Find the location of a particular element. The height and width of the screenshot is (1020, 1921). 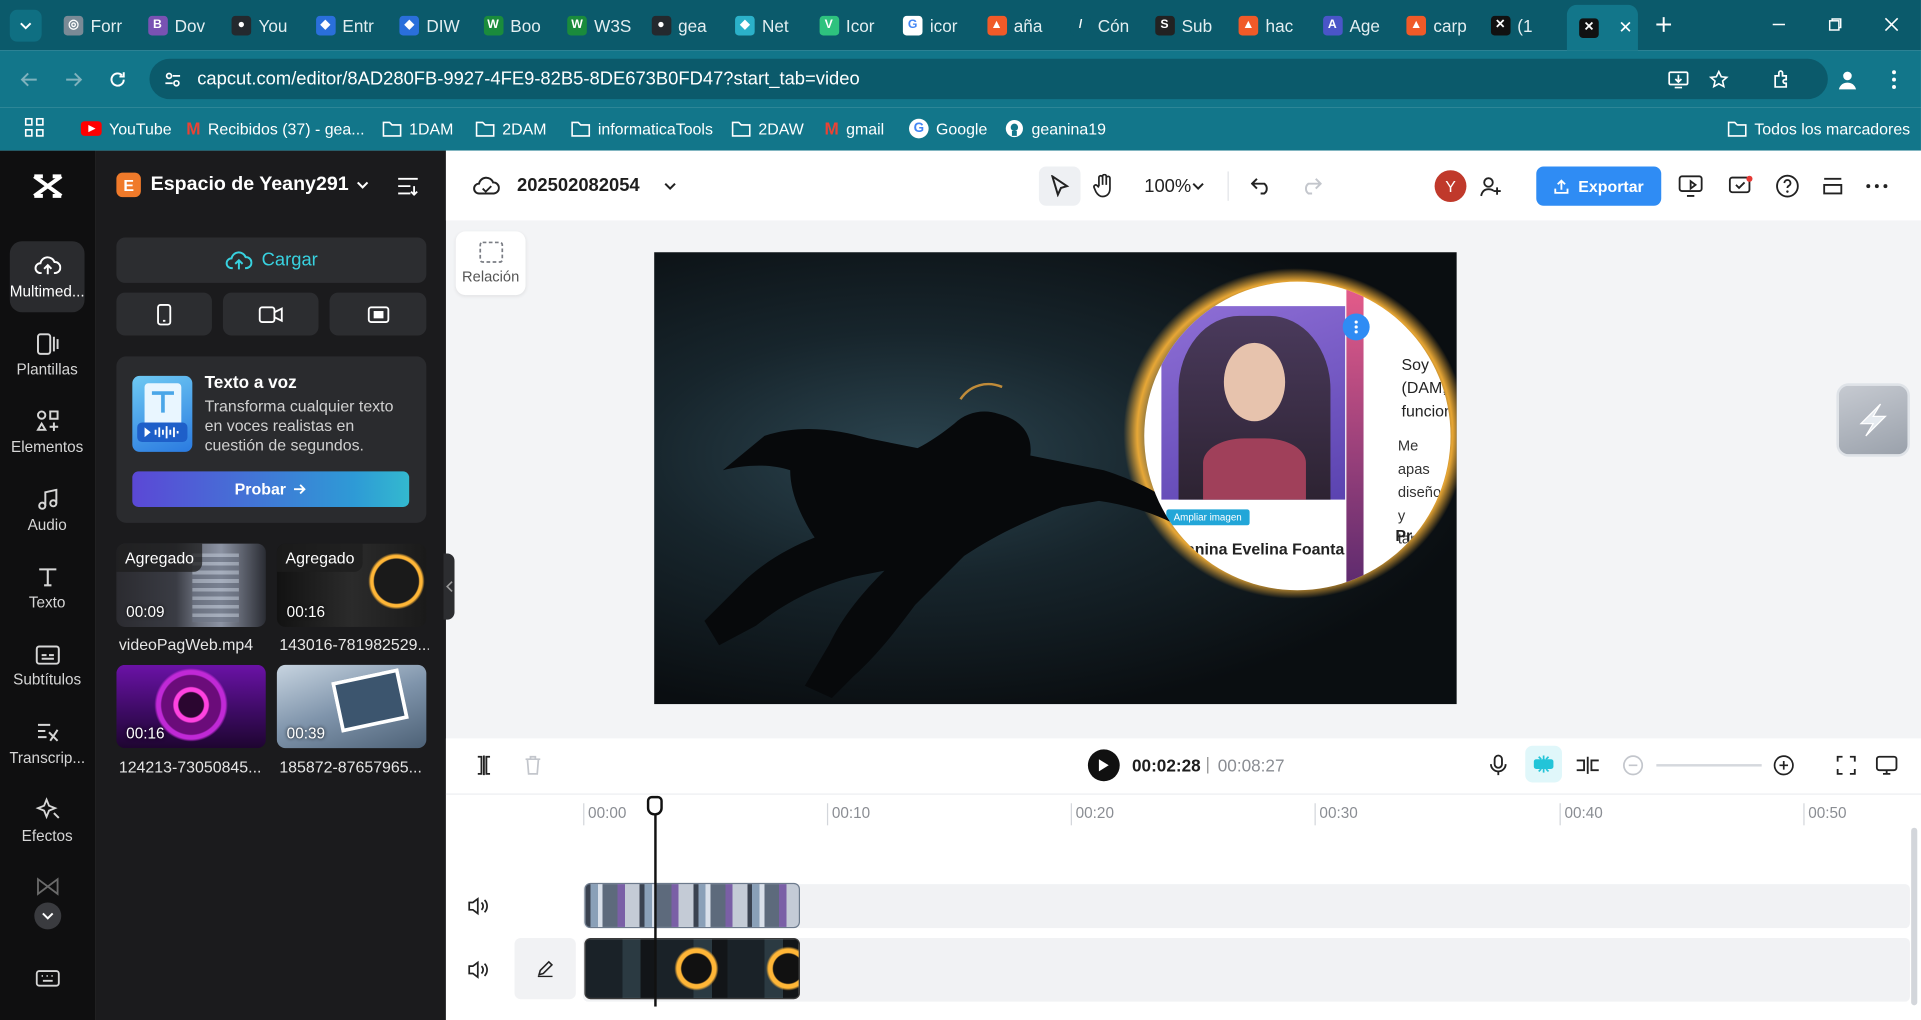

upload-button: Cargar is located at coordinates (271, 260).